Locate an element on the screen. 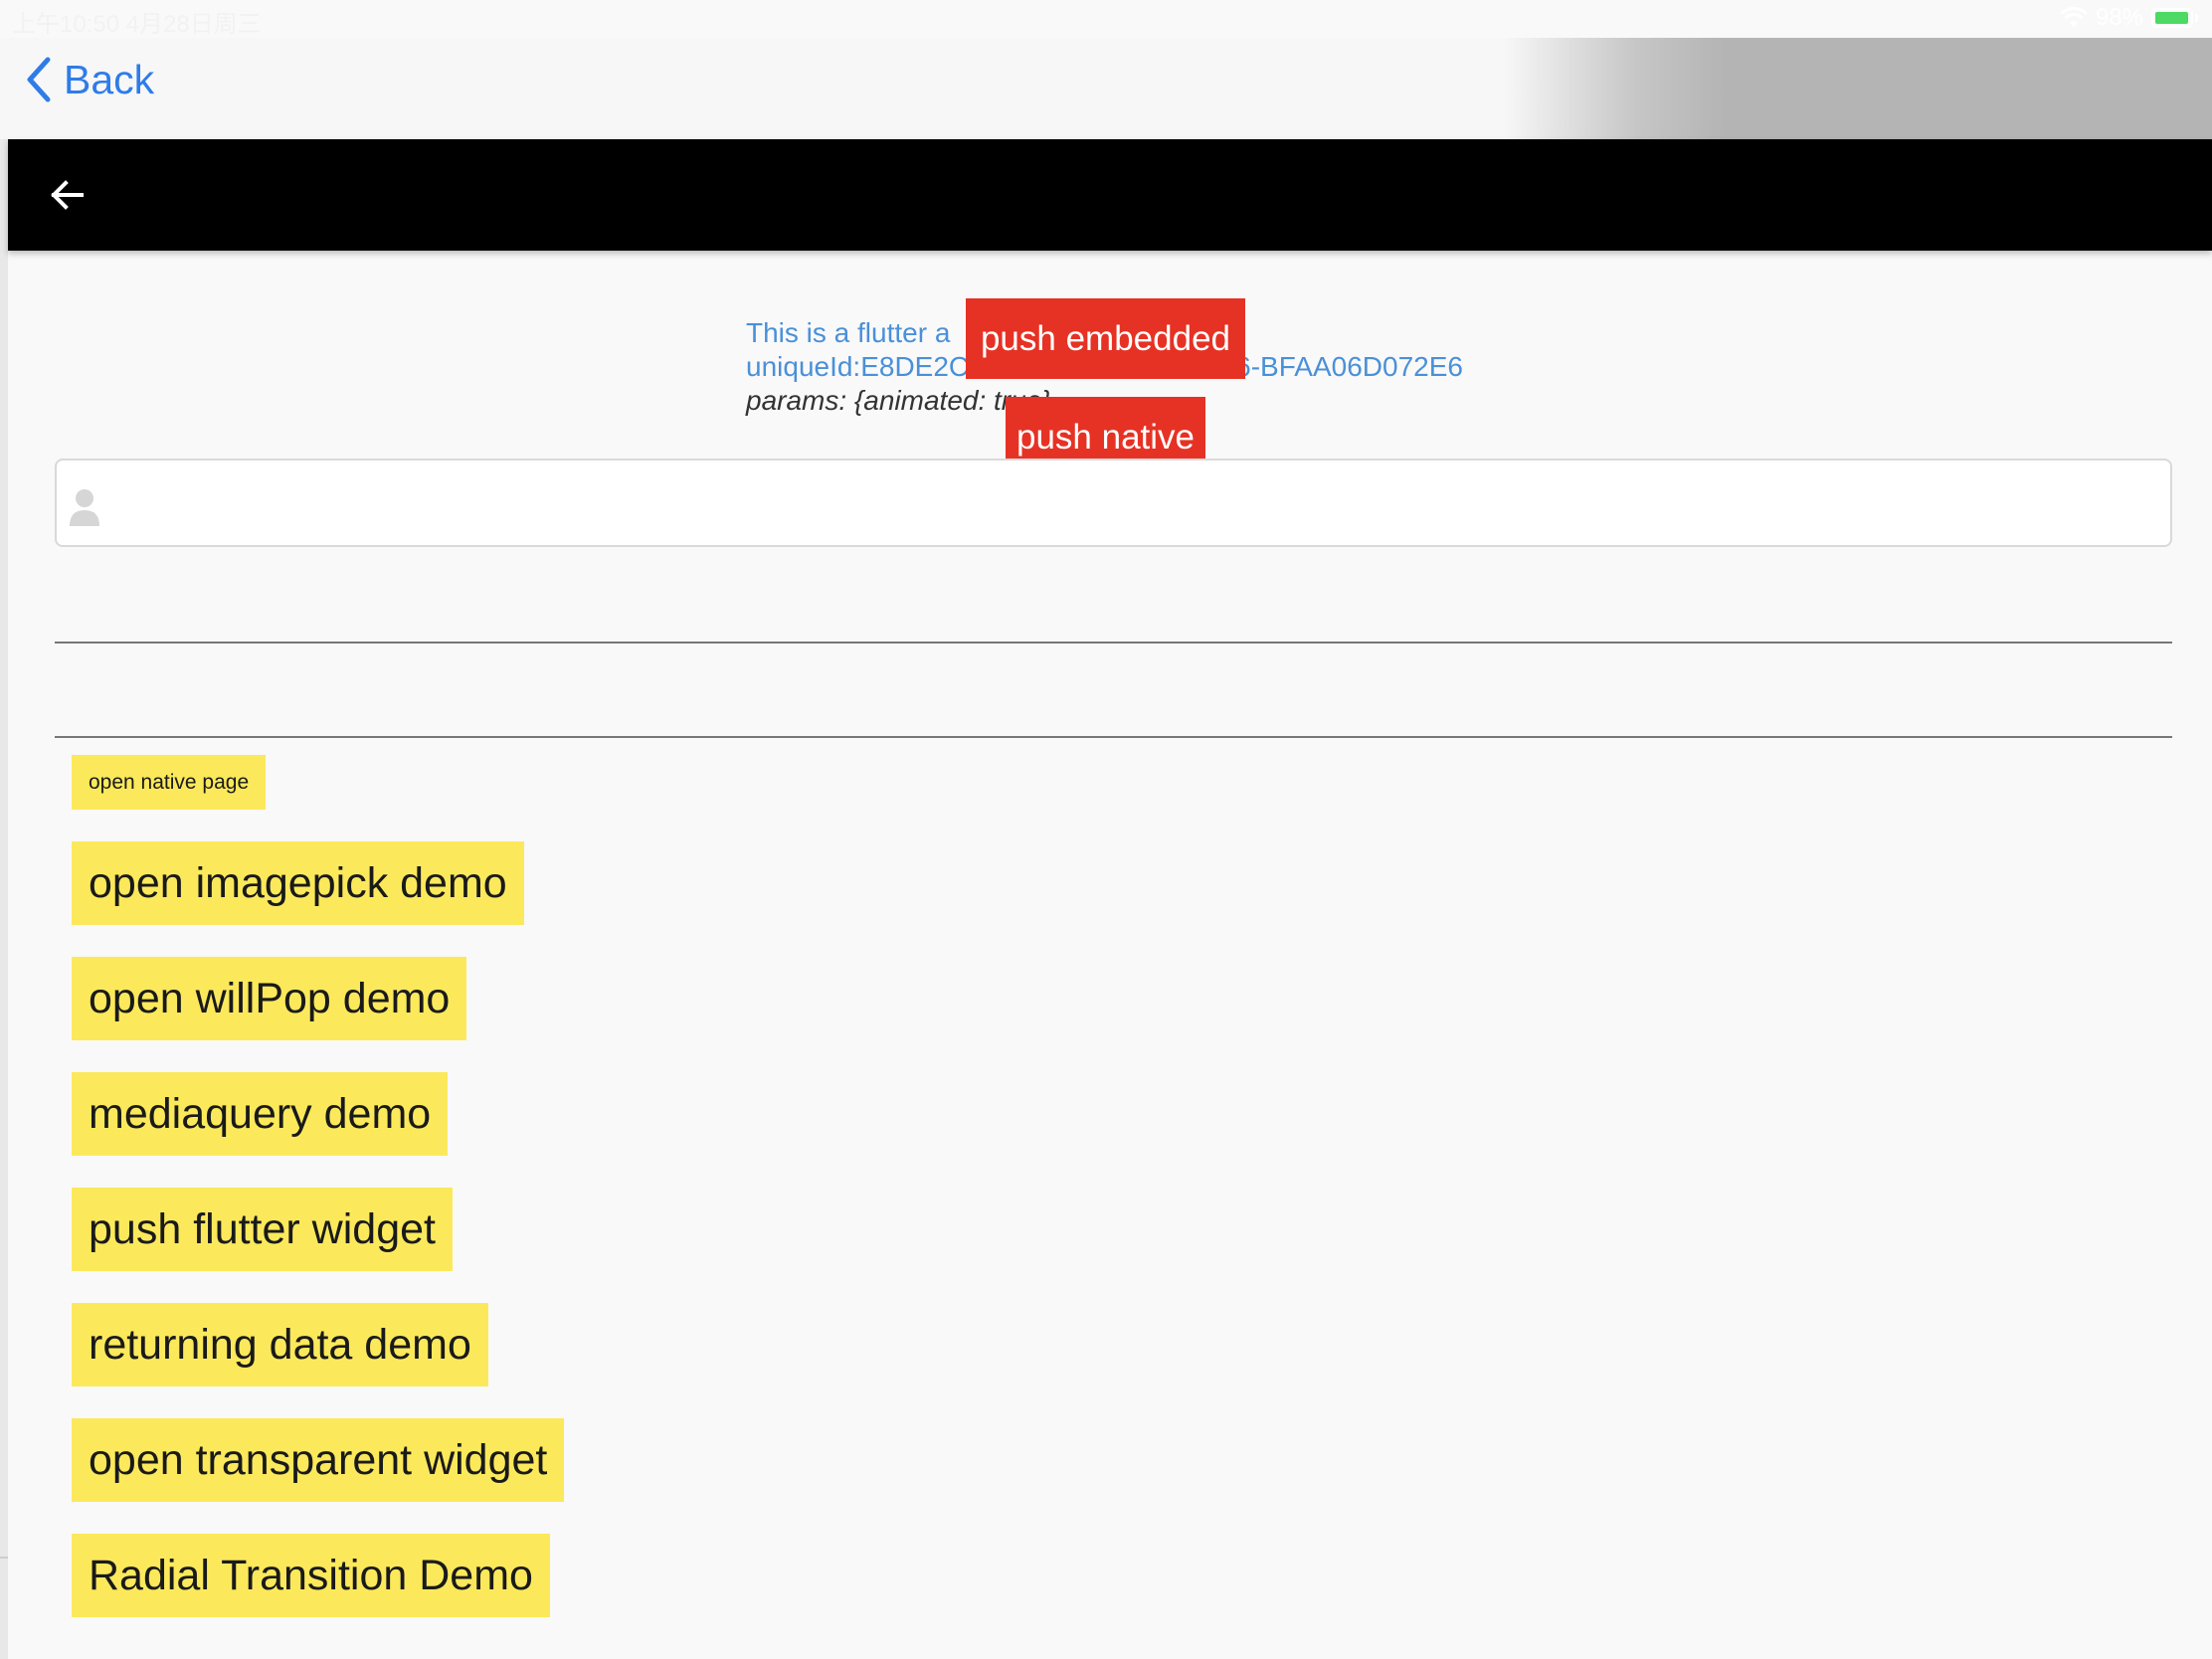 Image resolution: width=2212 pixels, height=1659 pixels. push-flutter-widget-button: push flutter widget is located at coordinates (262, 1229).